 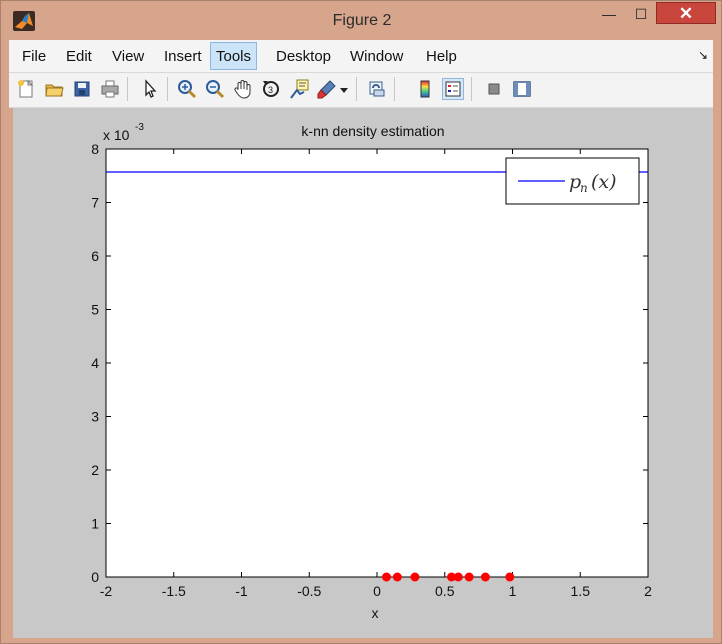 What do you see at coordinates (174, 591) in the screenshot?
I see `x-tick-label: -1.5` at bounding box center [174, 591].